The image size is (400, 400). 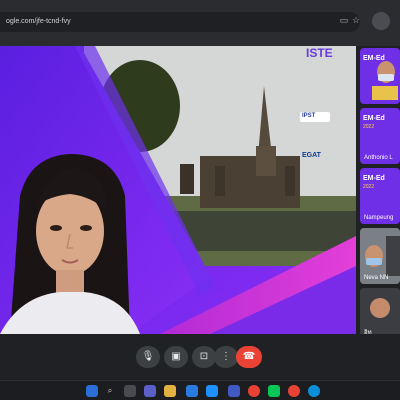 I want to click on teams-icon, so click(x=150, y=391).